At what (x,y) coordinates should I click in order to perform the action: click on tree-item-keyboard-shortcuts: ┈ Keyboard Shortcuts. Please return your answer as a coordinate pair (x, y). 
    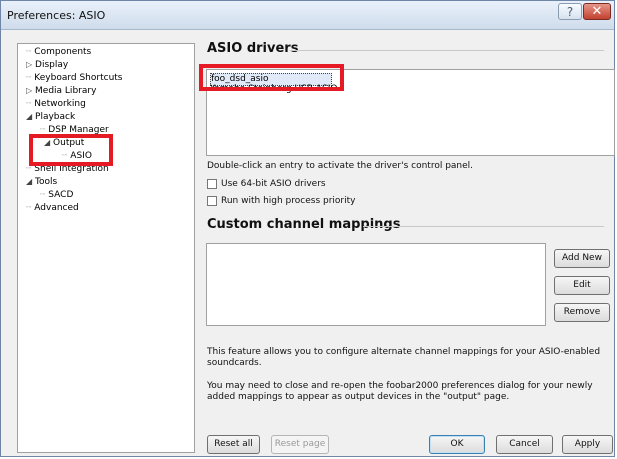
    Looking at the image, I should click on (74, 78).